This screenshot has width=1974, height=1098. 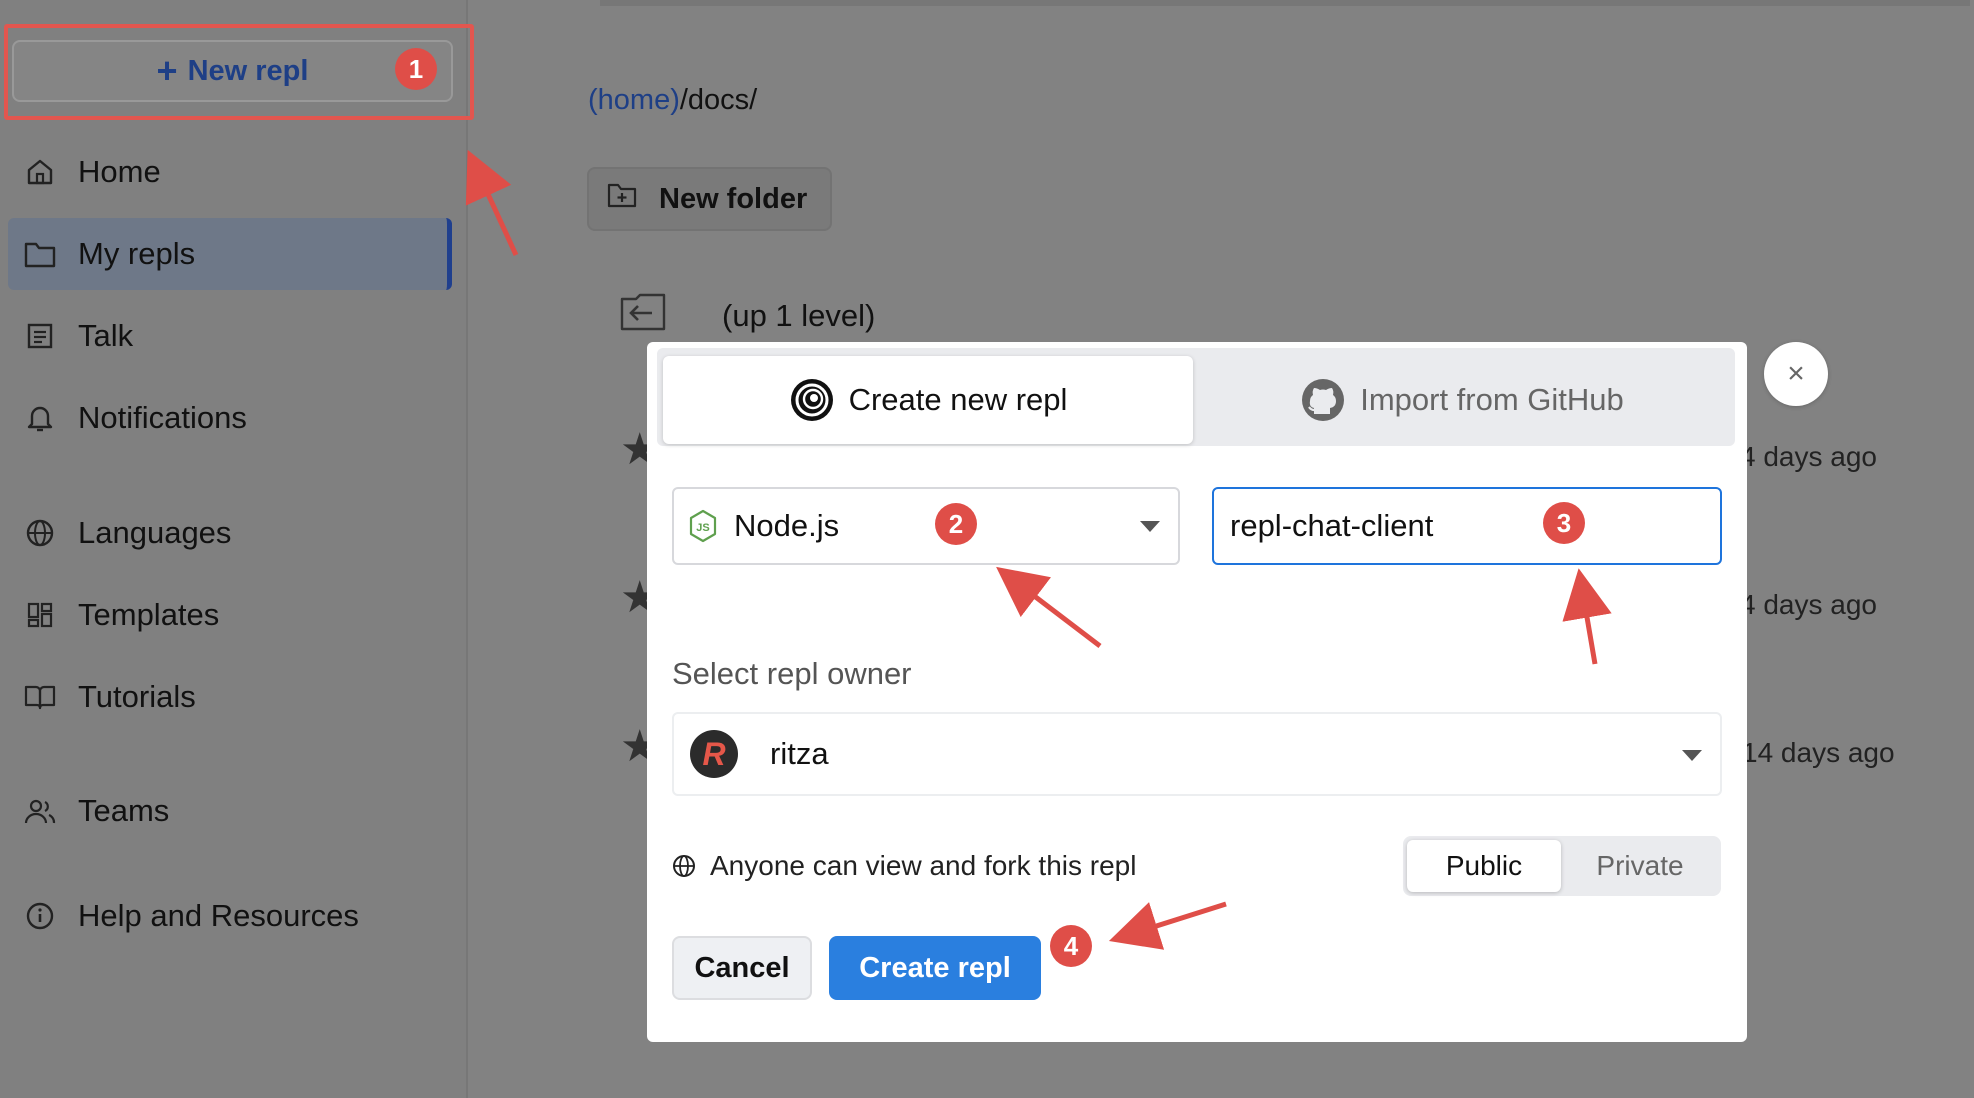 What do you see at coordinates (1562, 866) in the screenshot?
I see `visibility-toggle: Public Private` at bounding box center [1562, 866].